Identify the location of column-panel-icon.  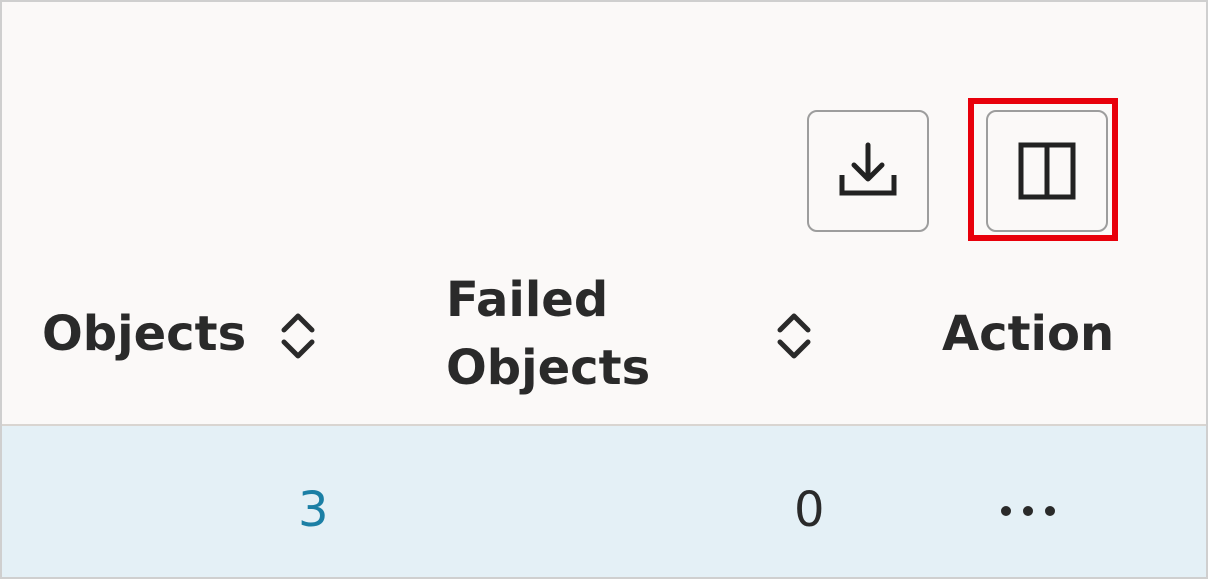
(1047, 171).